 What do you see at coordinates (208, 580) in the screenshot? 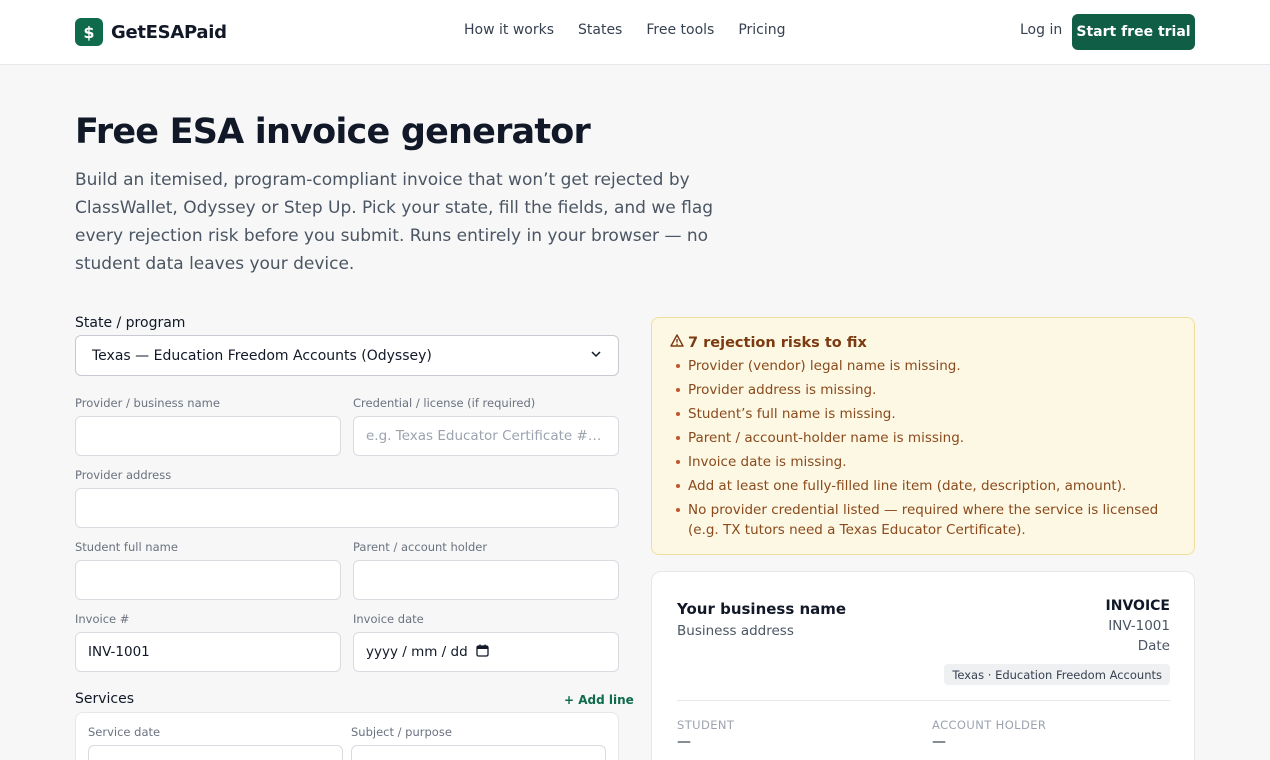
I see `student-name-input` at bounding box center [208, 580].